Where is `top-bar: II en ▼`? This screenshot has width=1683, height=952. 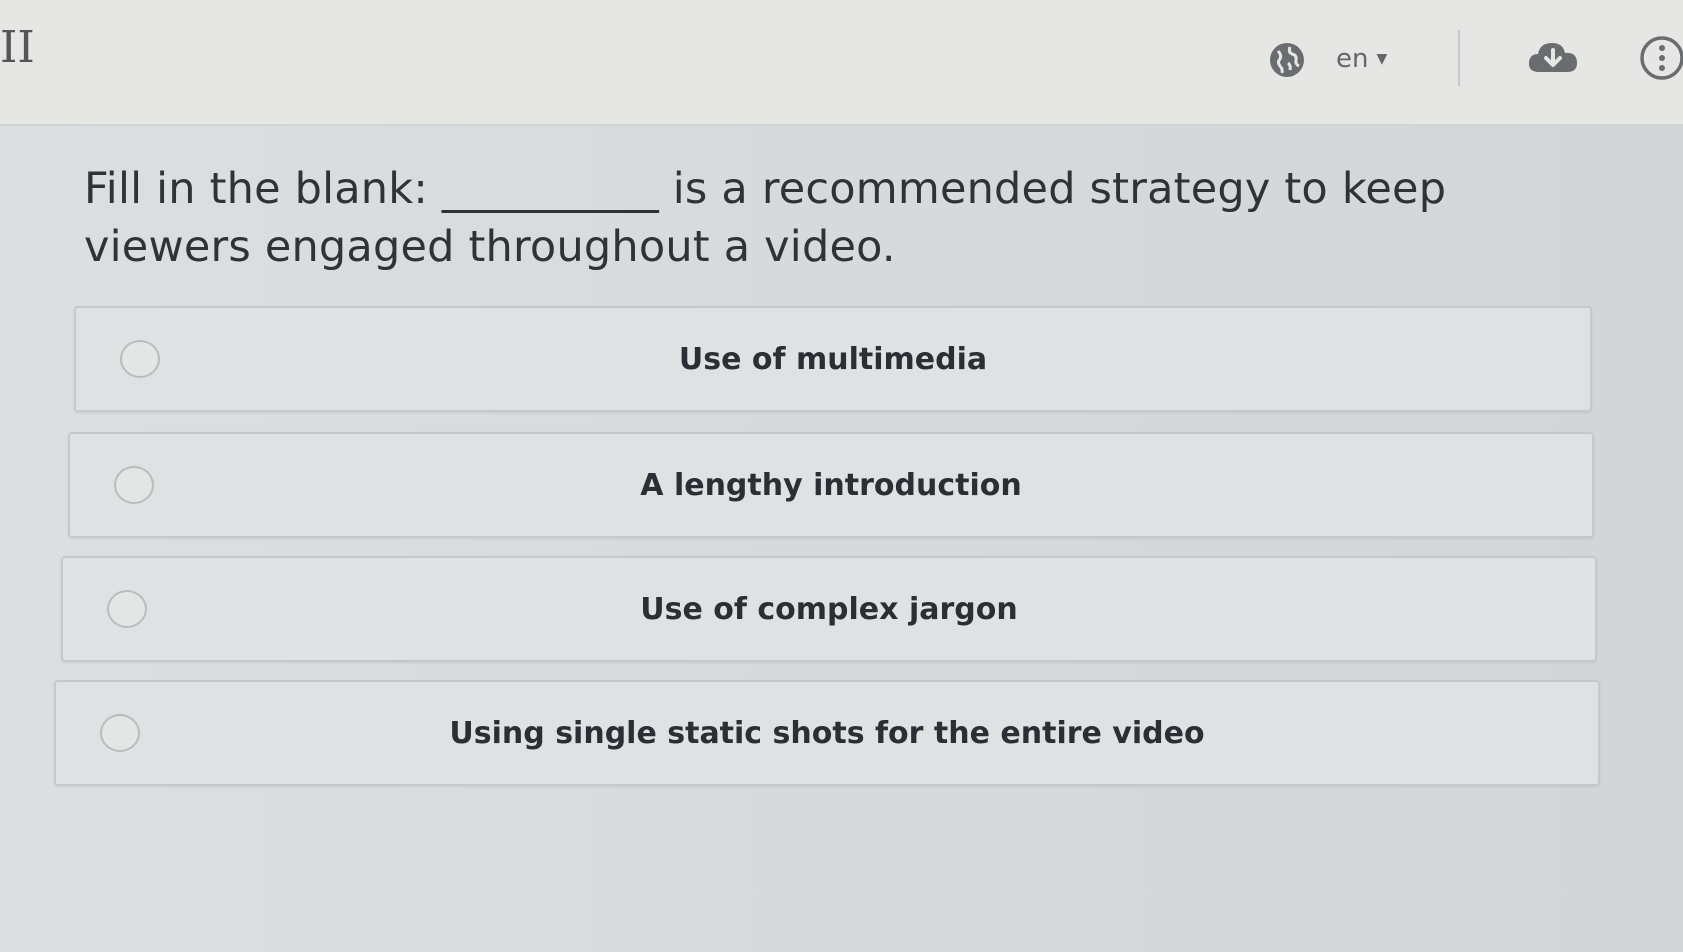 top-bar: II en ▼ is located at coordinates (841, 63).